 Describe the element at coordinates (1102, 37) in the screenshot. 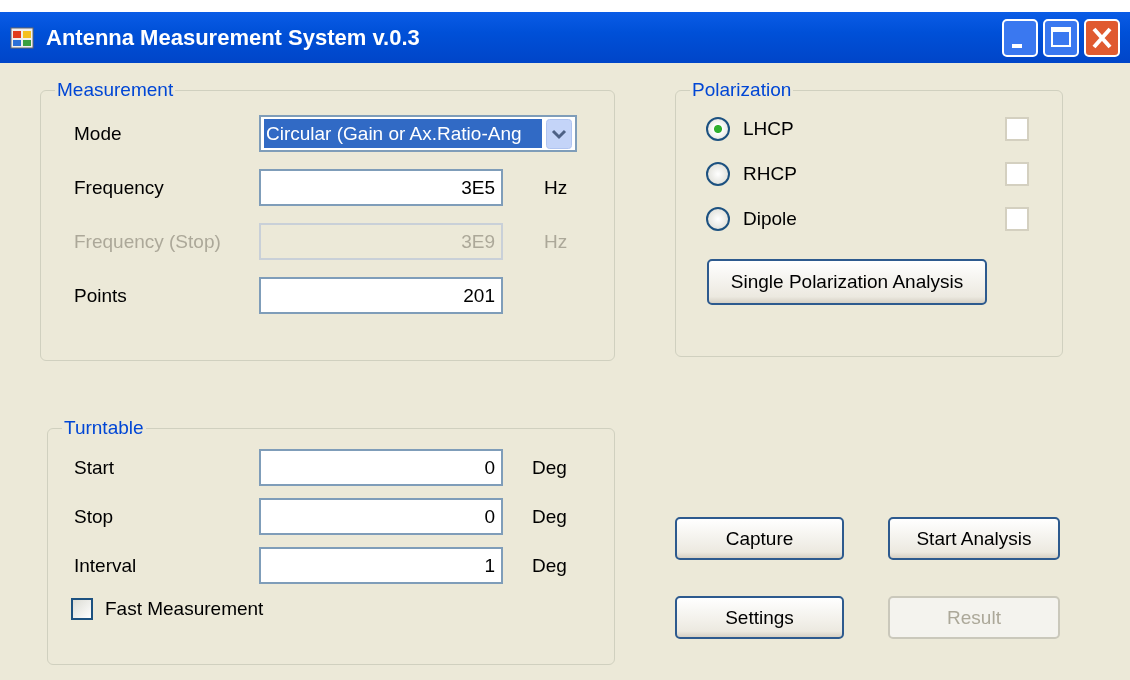

I see `close-button` at that location.